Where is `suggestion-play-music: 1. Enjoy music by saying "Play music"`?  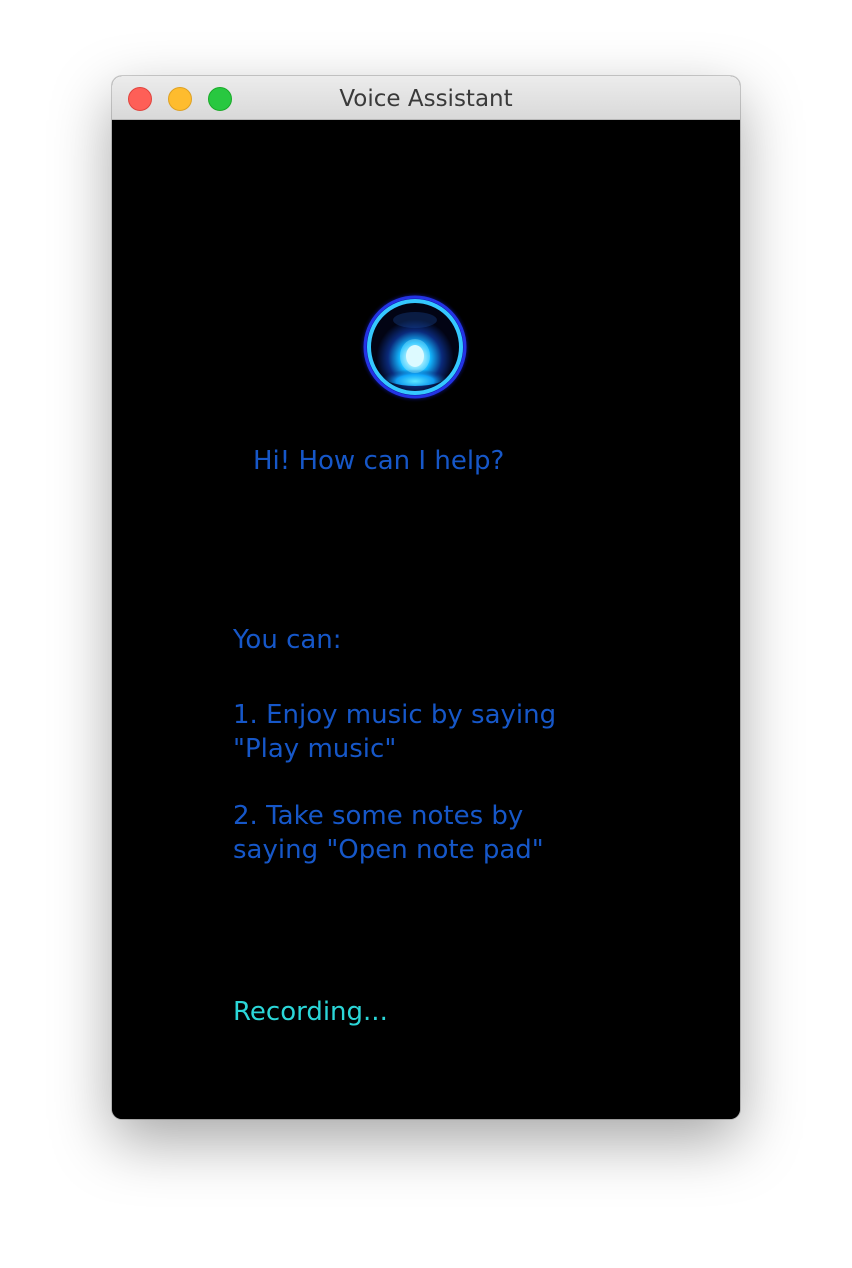 suggestion-play-music: 1. Enjoy music by saying "Play music" is located at coordinates (394, 732).